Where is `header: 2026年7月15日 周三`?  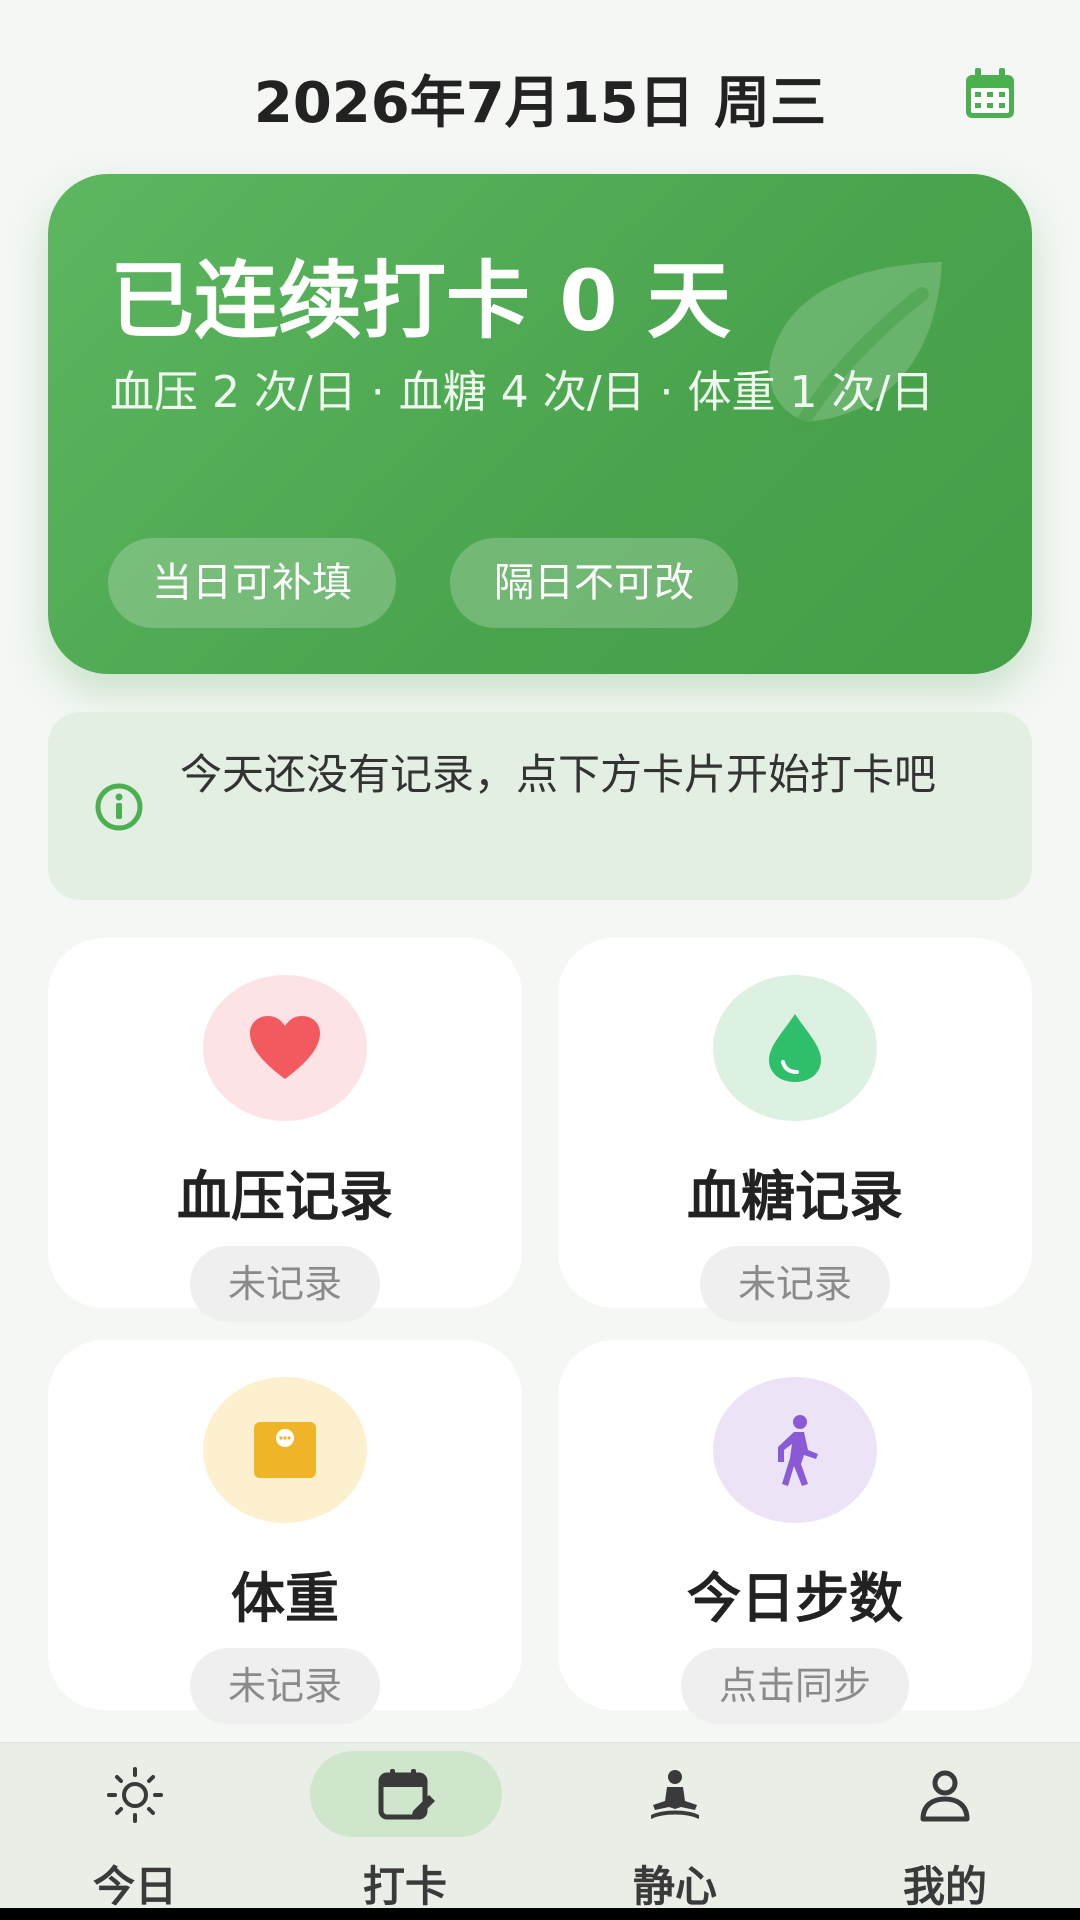
header: 2026年7月15日 周三 is located at coordinates (540, 95).